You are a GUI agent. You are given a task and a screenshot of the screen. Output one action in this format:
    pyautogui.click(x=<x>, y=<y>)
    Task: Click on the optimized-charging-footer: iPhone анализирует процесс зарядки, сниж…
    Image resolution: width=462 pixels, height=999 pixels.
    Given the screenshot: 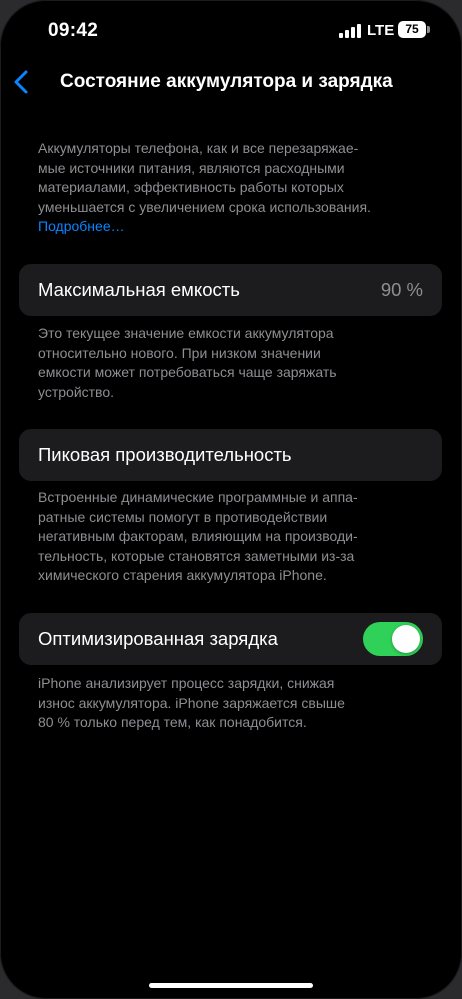 What is the action you would take?
    pyautogui.click(x=231, y=703)
    